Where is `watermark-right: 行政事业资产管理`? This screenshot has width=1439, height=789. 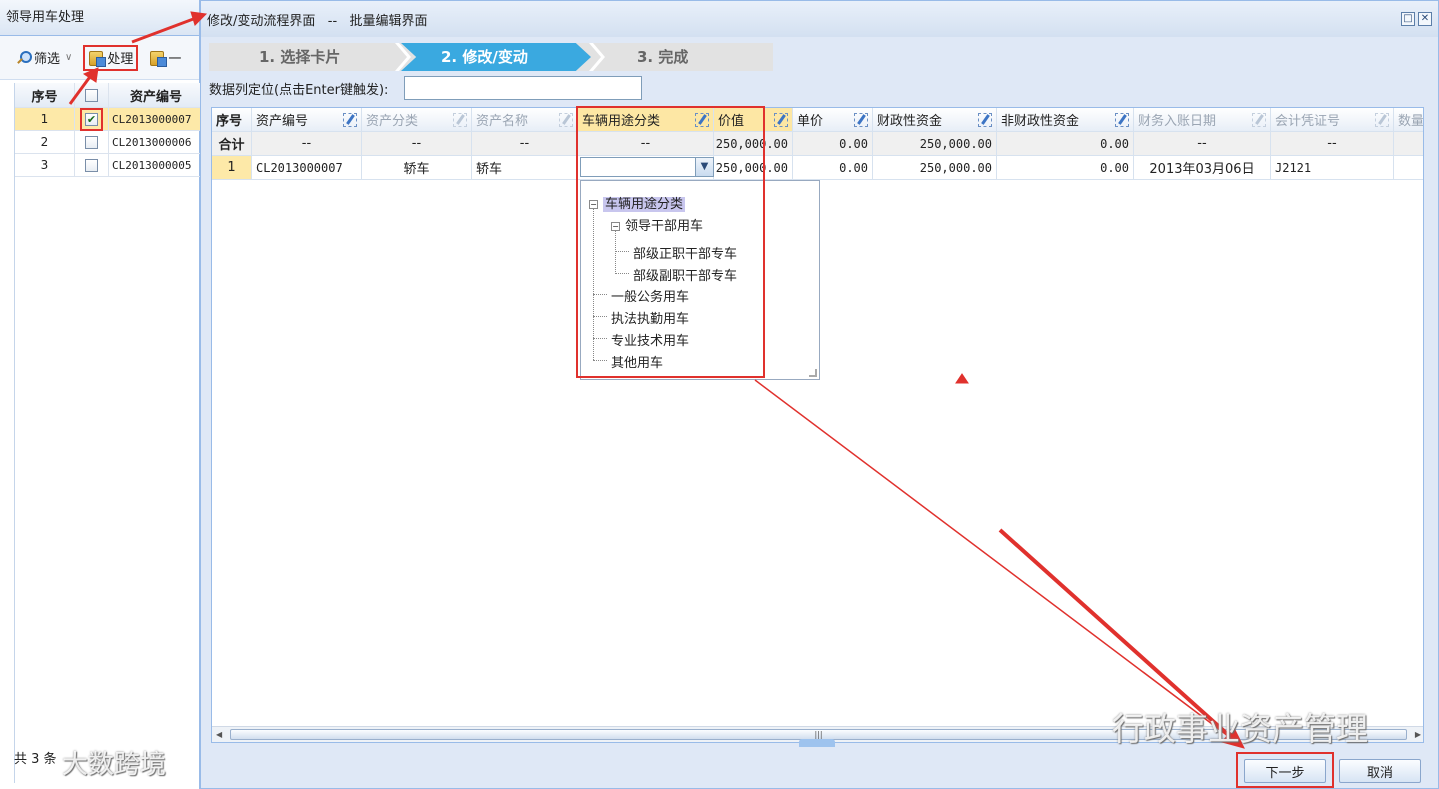
watermark-right: 行政事业资产管理 is located at coordinates (1240, 729).